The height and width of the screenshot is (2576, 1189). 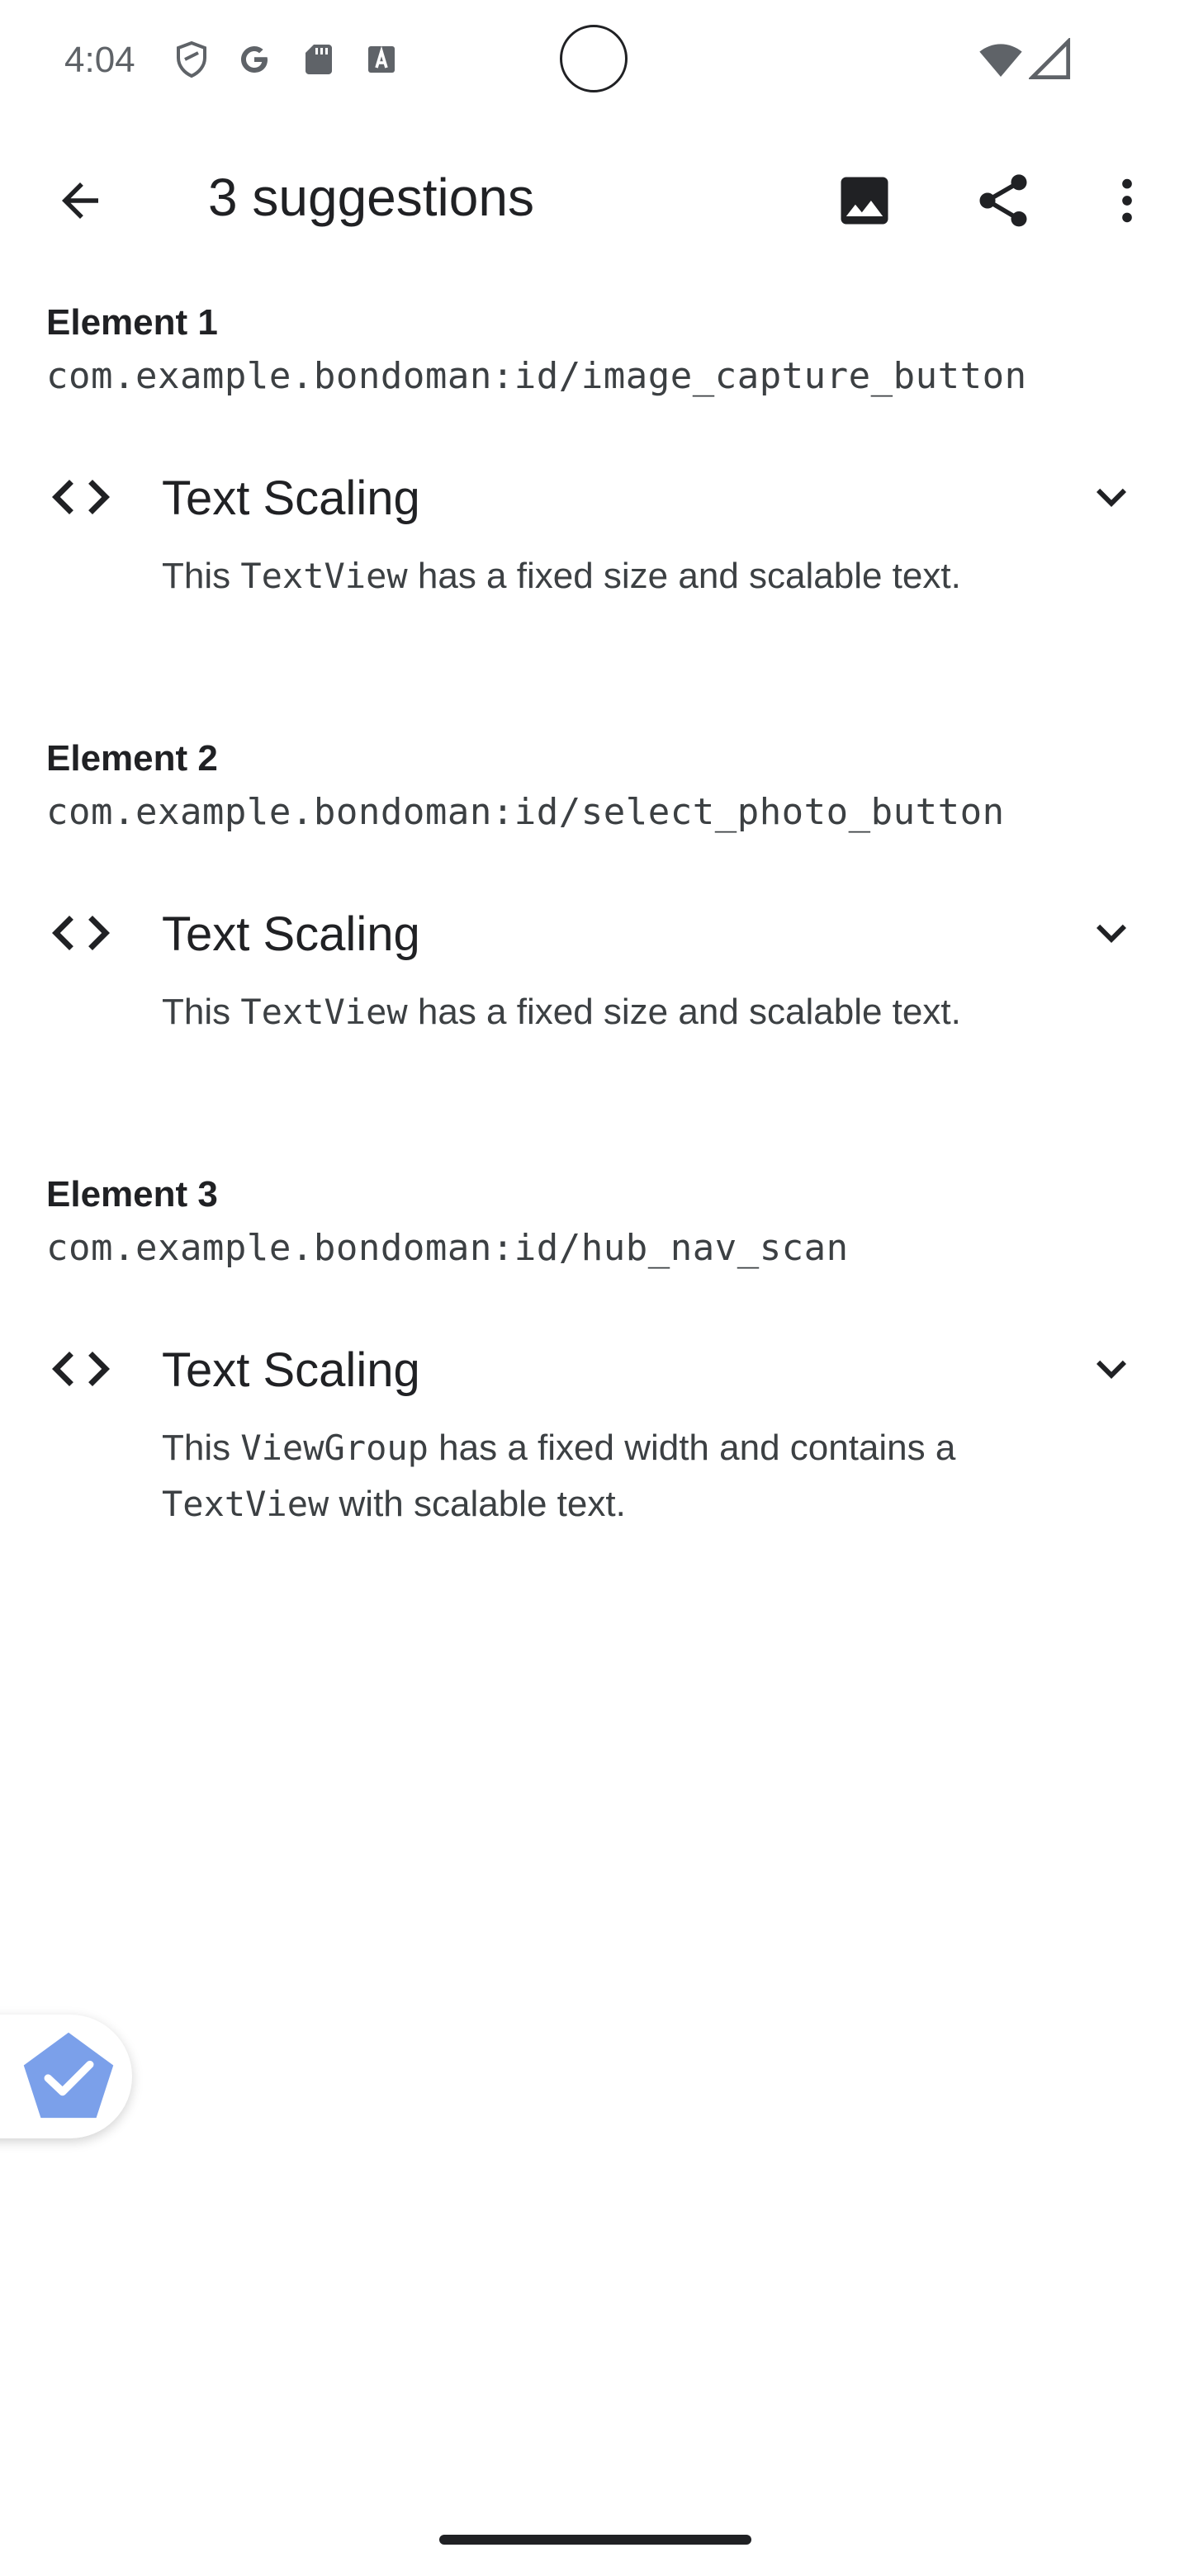 What do you see at coordinates (692, 1448) in the screenshot?
I see `description-text: has a fixed width and contains a` at bounding box center [692, 1448].